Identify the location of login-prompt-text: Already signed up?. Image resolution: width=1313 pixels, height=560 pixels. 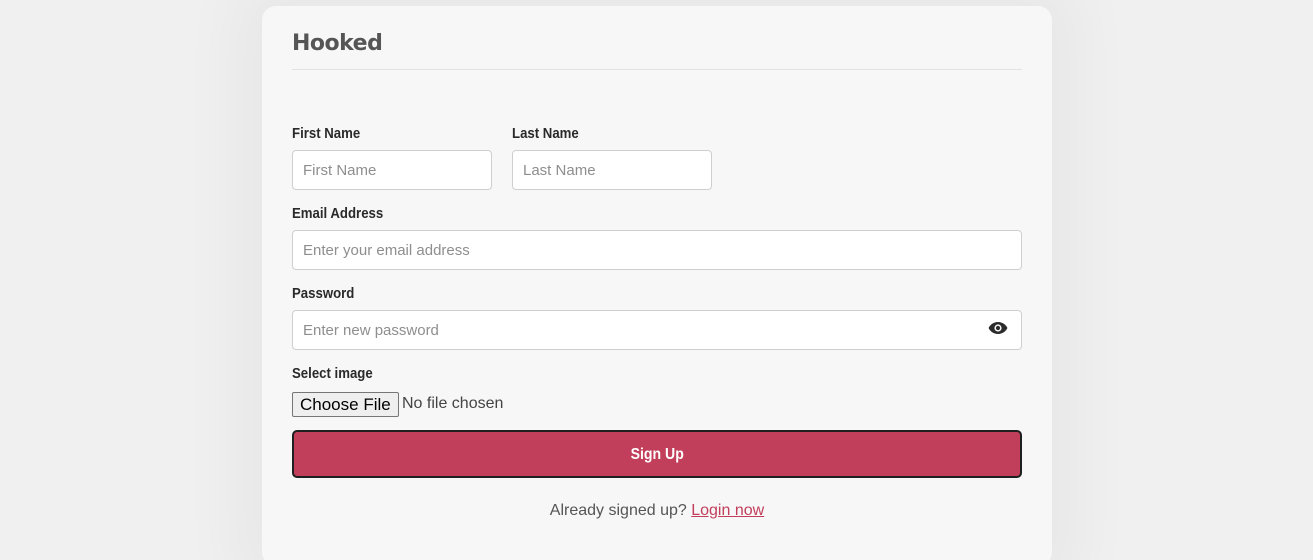
(618, 510).